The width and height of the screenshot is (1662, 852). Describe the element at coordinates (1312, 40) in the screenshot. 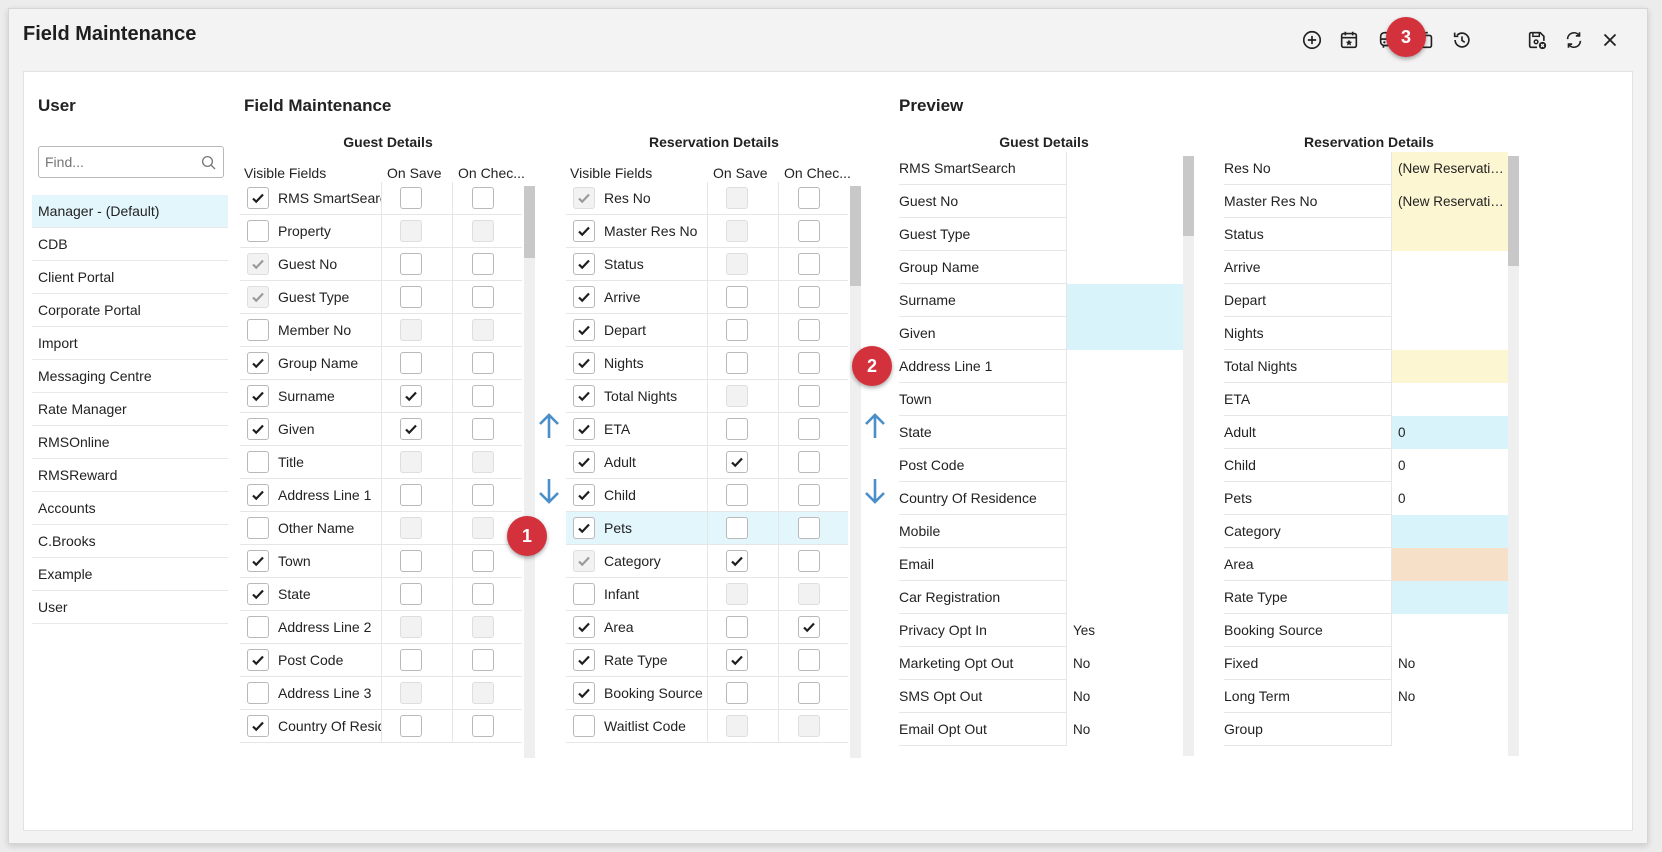

I see `add-icon` at that location.